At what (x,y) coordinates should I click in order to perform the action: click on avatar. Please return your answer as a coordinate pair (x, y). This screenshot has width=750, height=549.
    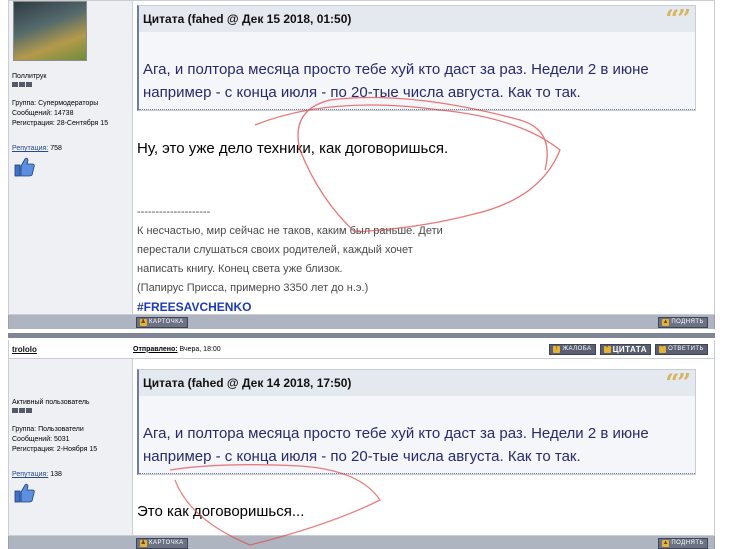
    Looking at the image, I should click on (50, 31).